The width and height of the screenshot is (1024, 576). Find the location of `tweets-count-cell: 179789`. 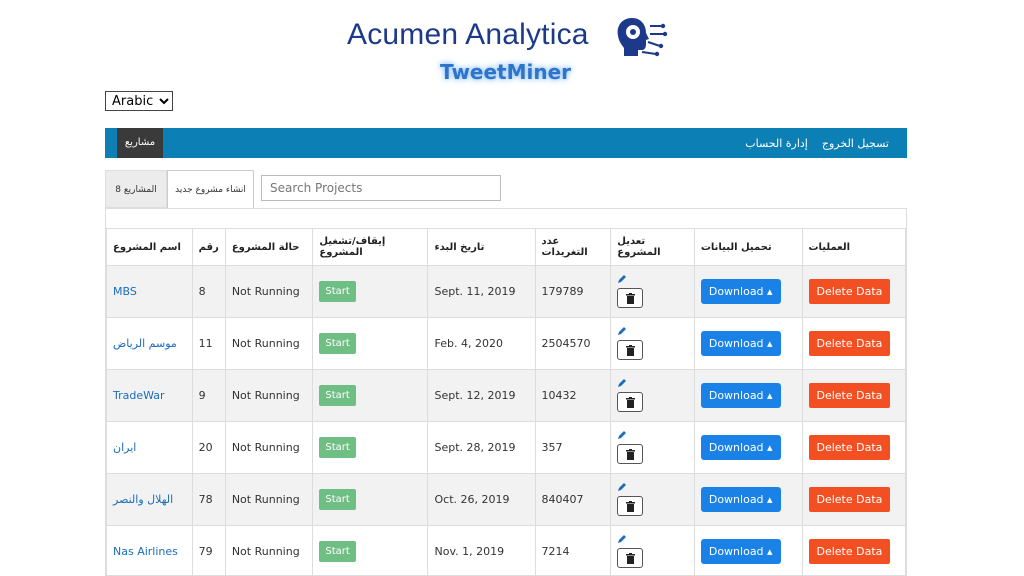

tweets-count-cell: 179789 is located at coordinates (573, 291).